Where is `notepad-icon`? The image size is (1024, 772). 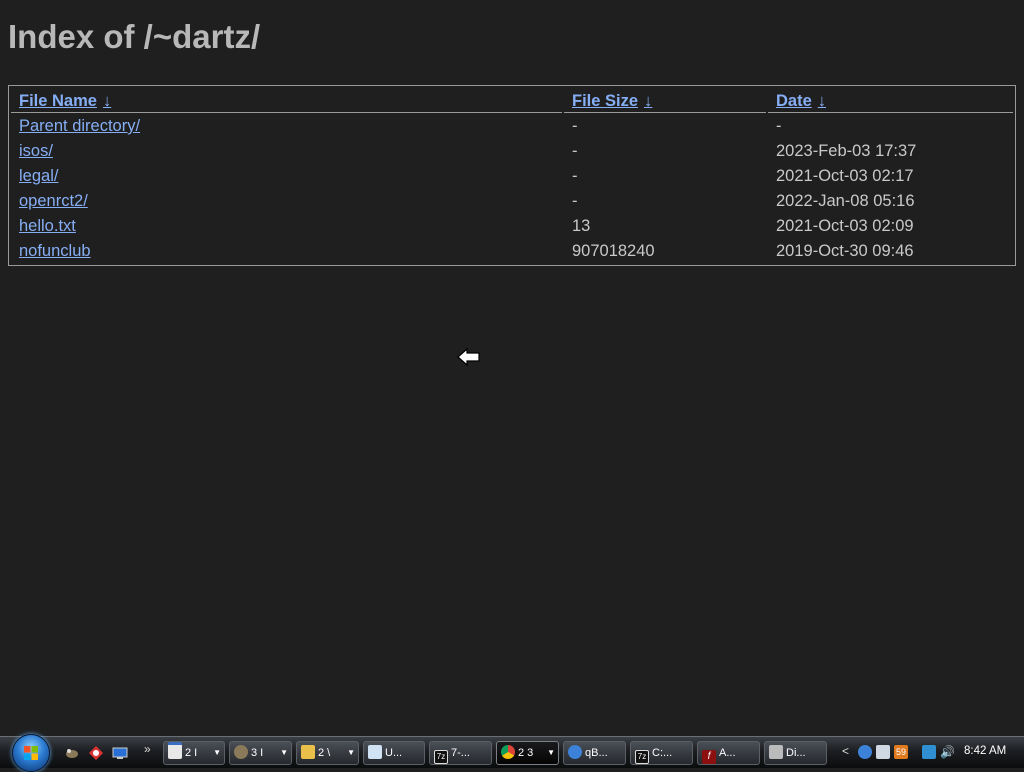 notepad-icon is located at coordinates (375, 752).